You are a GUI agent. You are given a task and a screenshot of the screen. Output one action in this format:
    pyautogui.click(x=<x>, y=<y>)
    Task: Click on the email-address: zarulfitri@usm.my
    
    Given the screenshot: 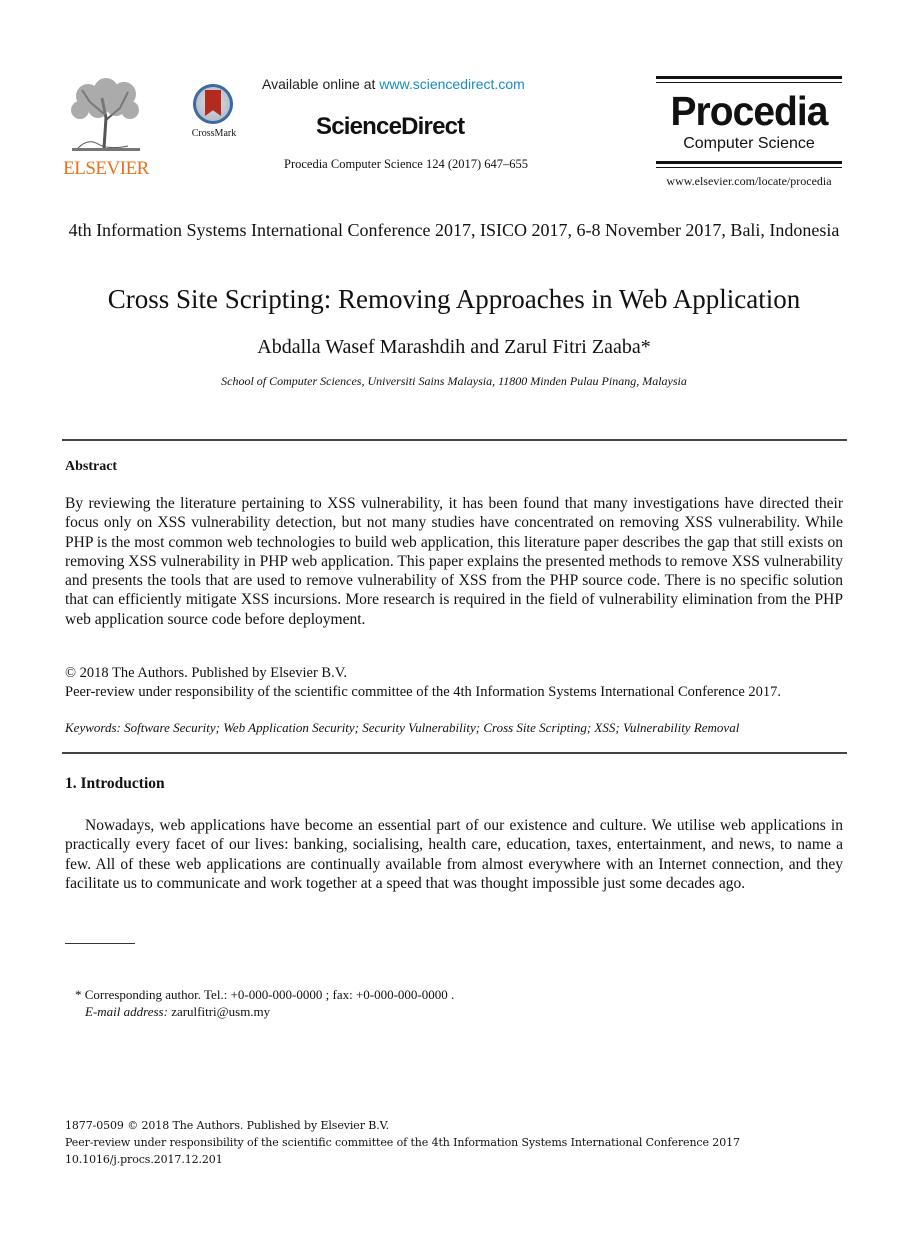 What is the action you would take?
    pyautogui.click(x=219, y=1011)
    